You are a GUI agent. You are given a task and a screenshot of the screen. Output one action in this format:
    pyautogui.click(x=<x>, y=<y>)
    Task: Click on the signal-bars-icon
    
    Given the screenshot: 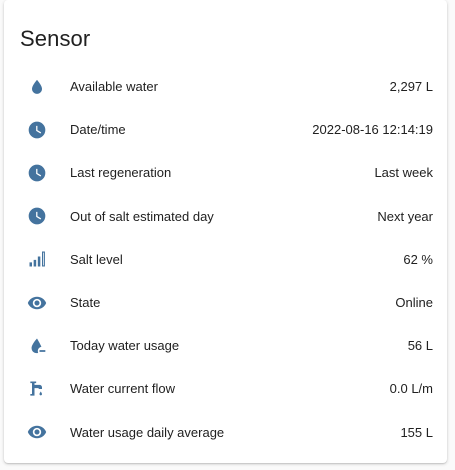 What is the action you would take?
    pyautogui.click(x=37, y=259)
    